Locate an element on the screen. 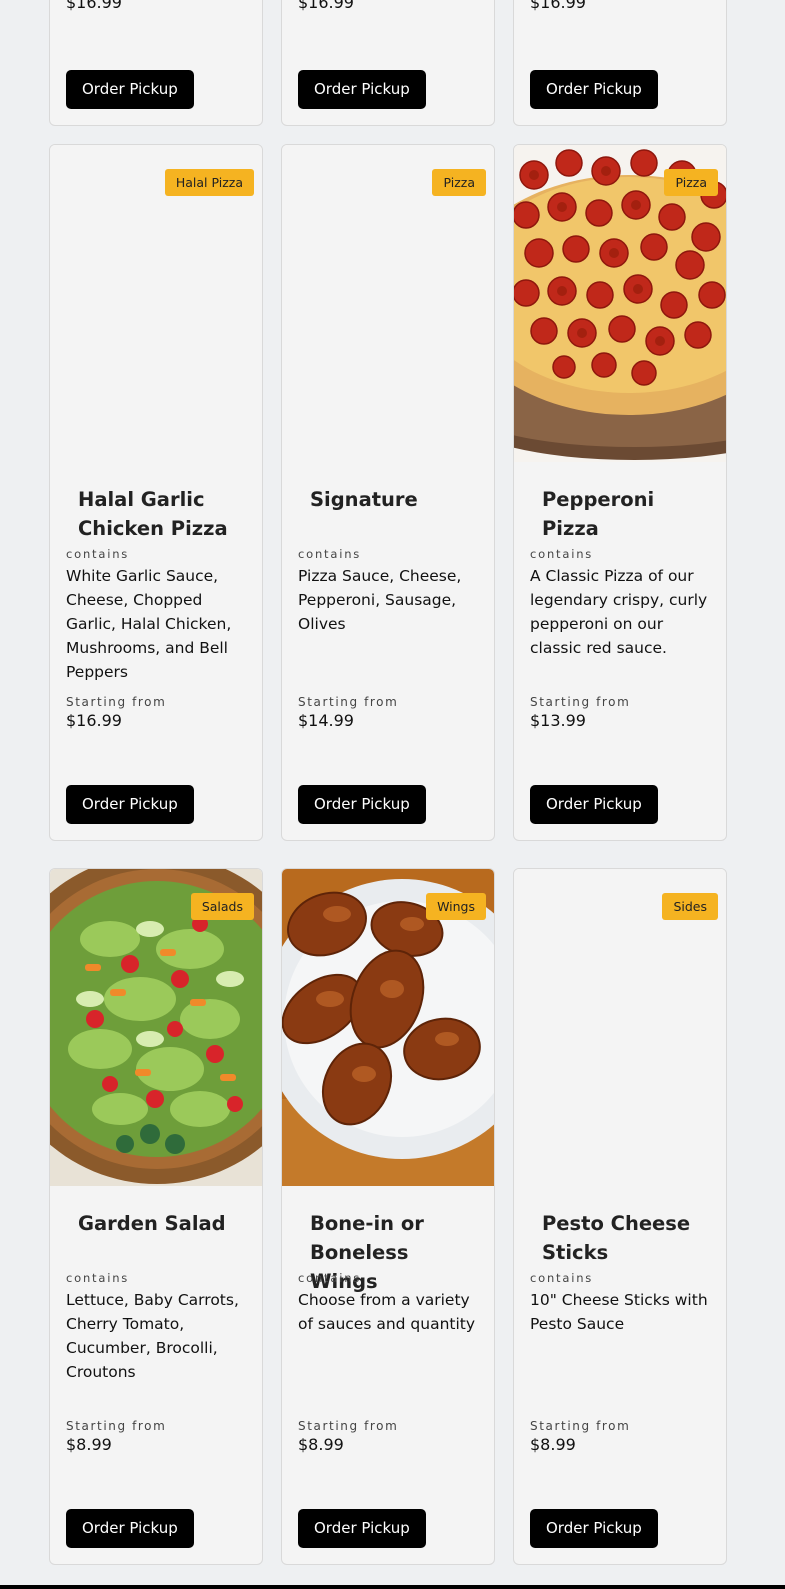  bottom-bar is located at coordinates (392, 1587).